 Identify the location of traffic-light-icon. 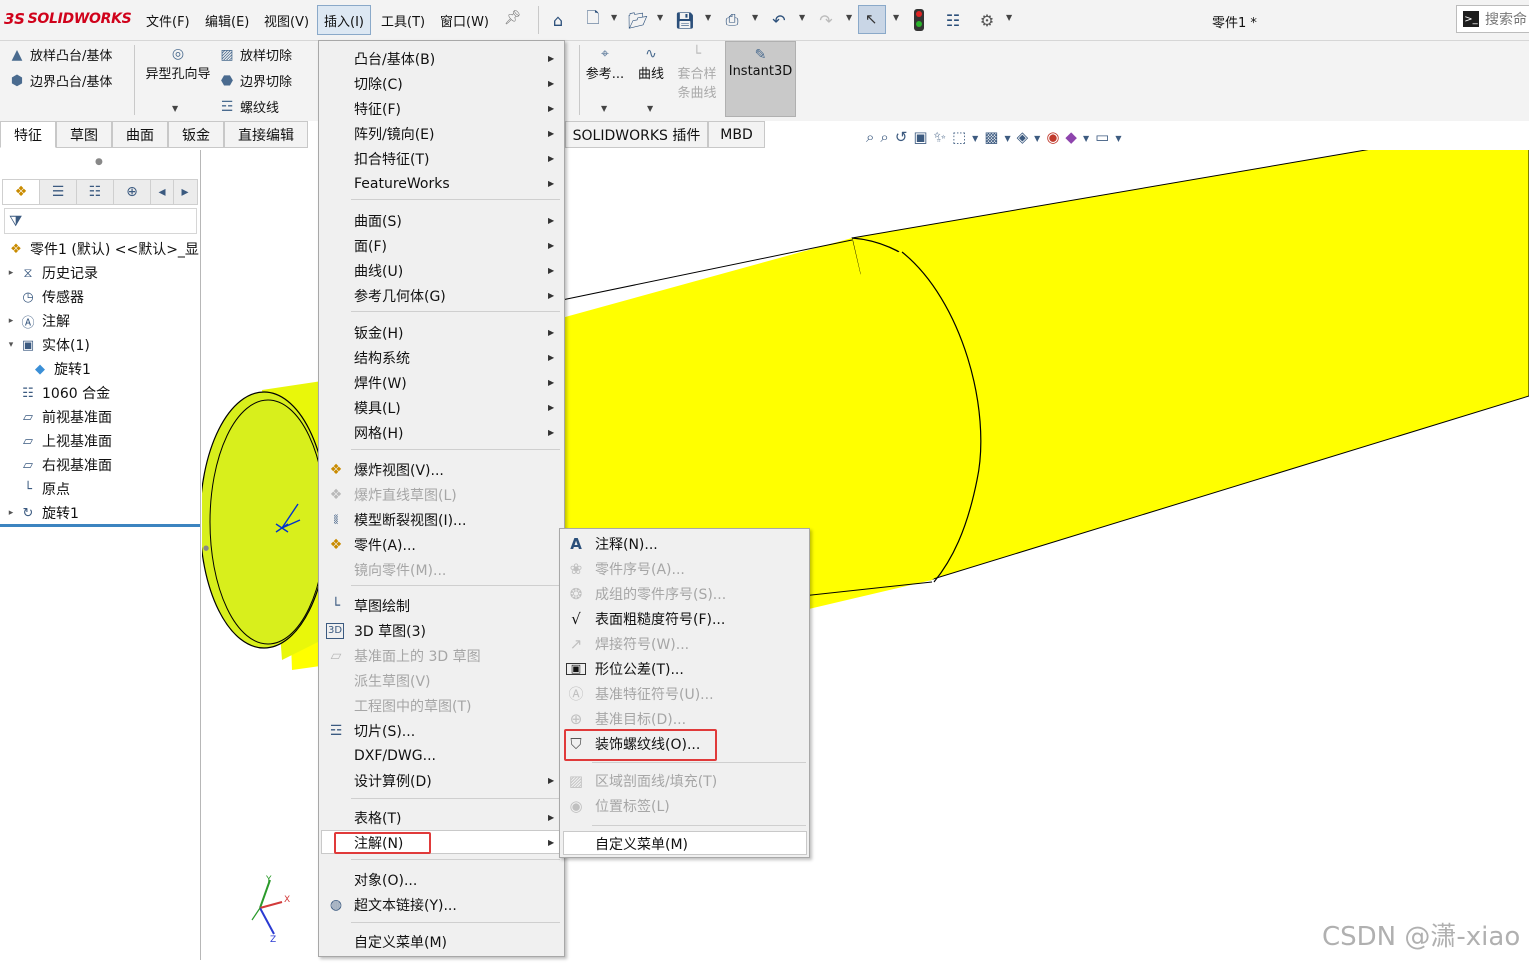
(919, 20).